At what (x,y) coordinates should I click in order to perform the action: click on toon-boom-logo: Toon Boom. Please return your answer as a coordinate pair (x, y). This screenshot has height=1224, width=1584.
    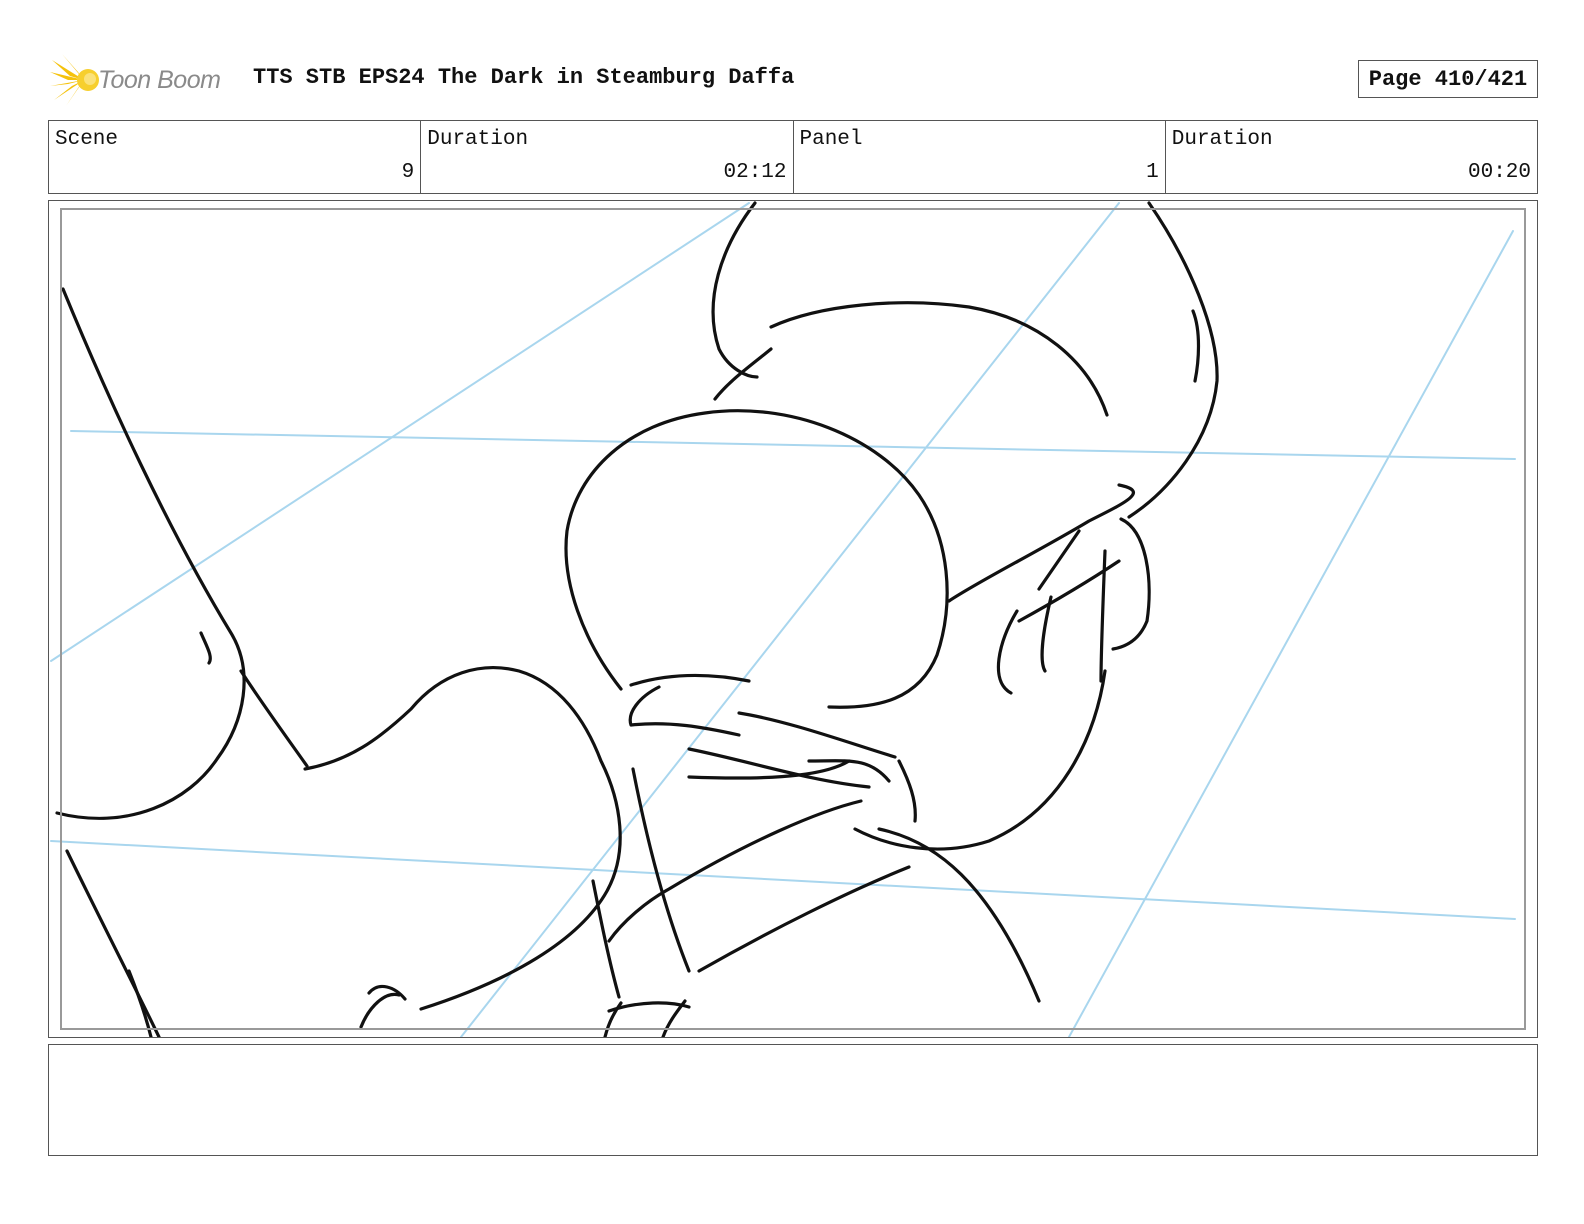
    Looking at the image, I should click on (145, 80).